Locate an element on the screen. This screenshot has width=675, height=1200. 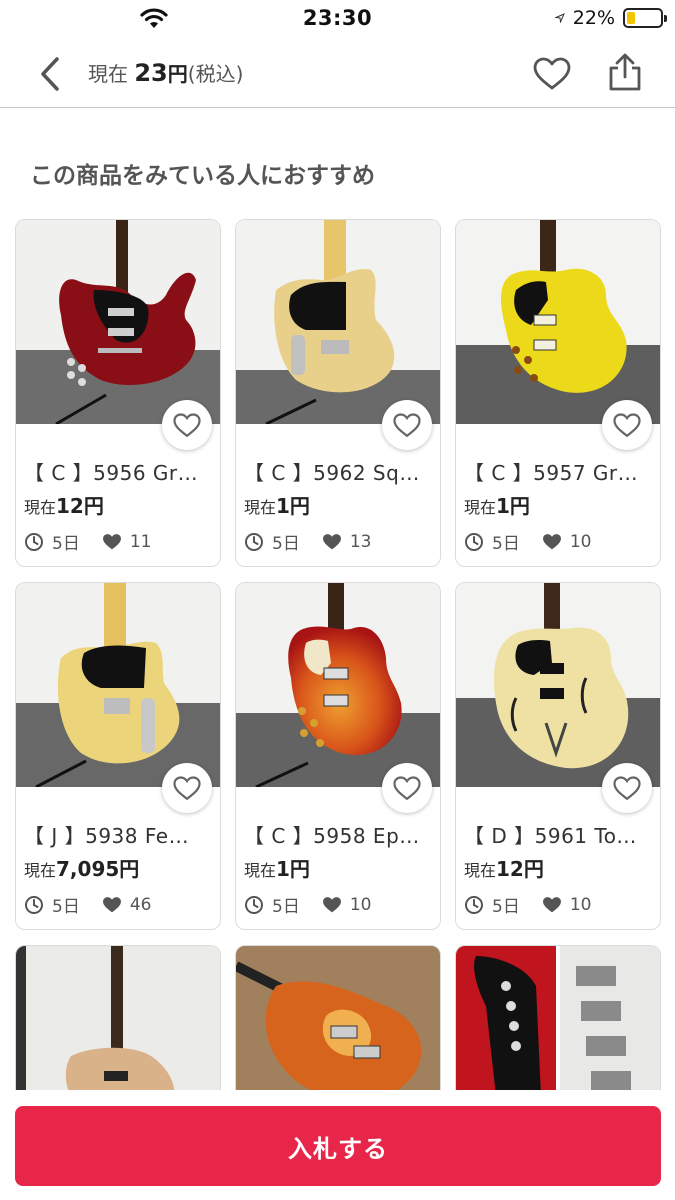
back-button is located at coordinates (50, 74).